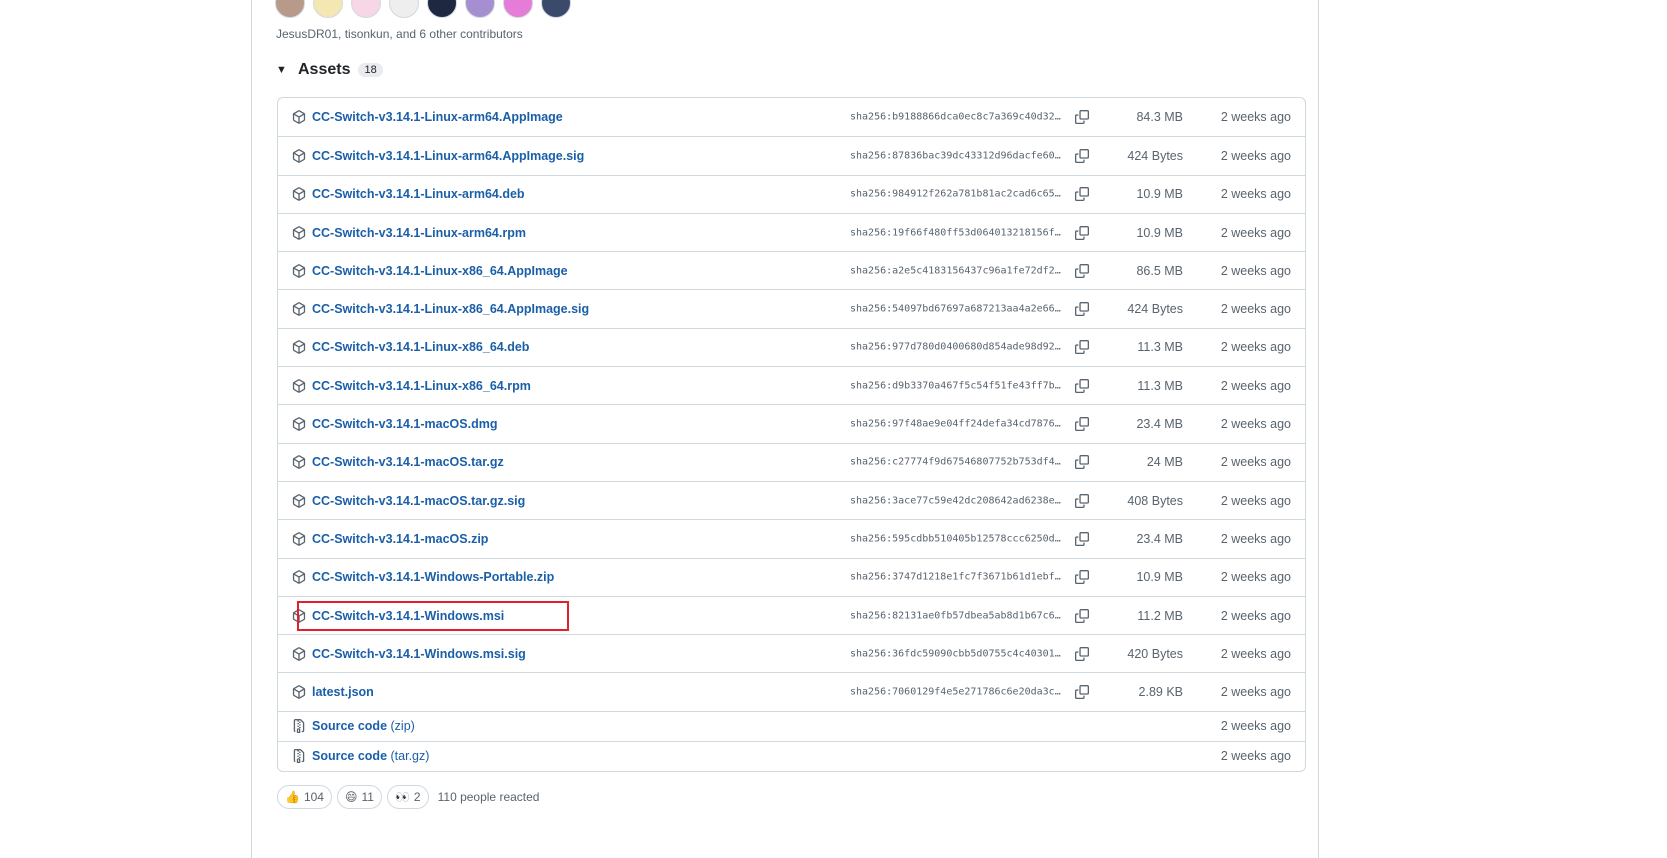 This screenshot has height=858, width=1667. I want to click on file-zip-icon, so click(299, 726).